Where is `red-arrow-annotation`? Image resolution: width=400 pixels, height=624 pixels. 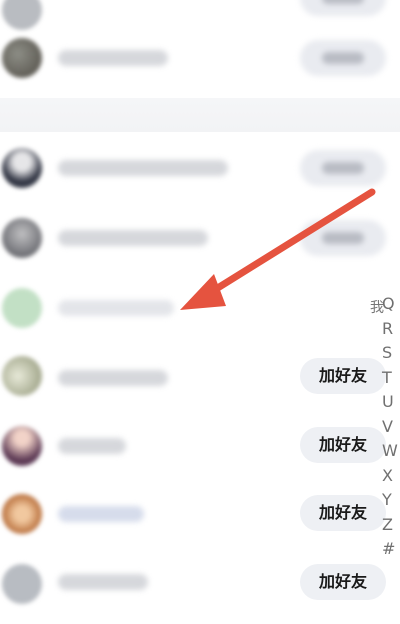
red-arrow-annotation is located at coordinates (278, 249).